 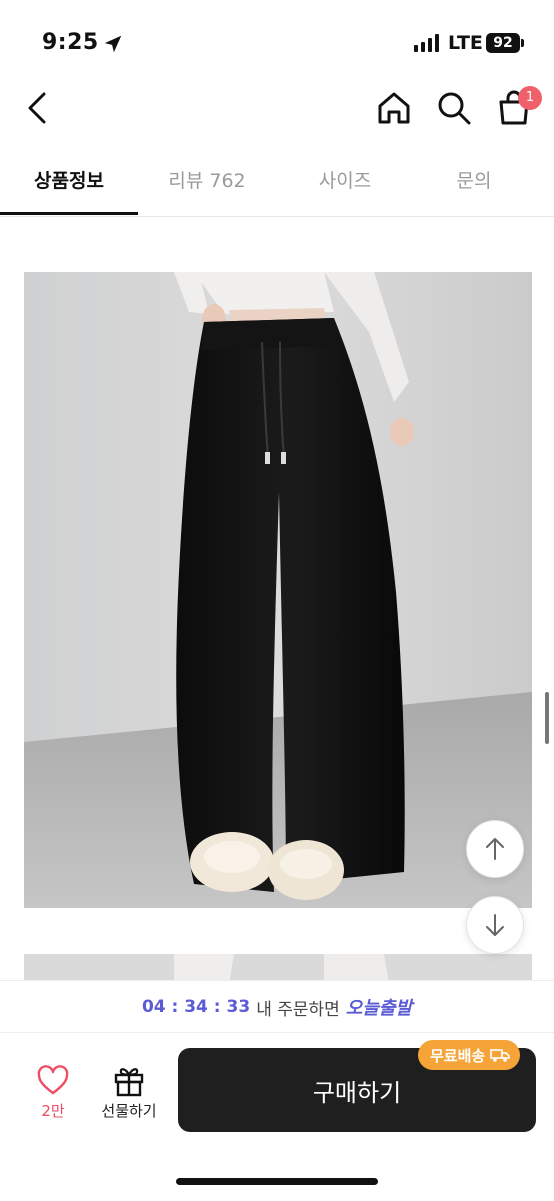 What do you see at coordinates (503, 43) in the screenshot?
I see `battery-icon: 92` at bounding box center [503, 43].